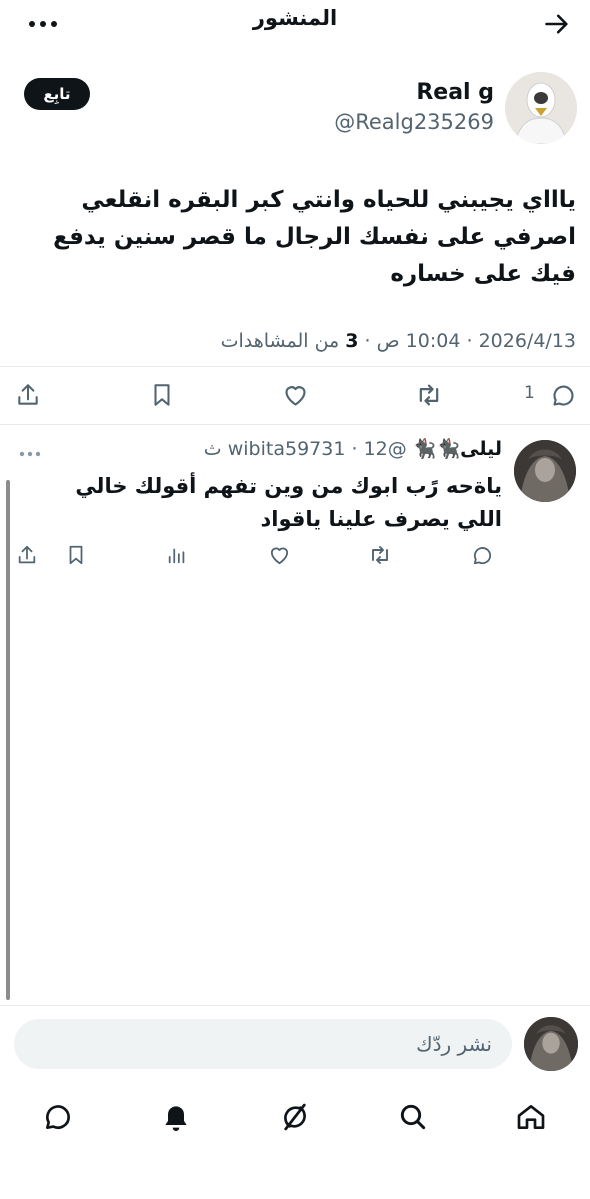  I want to click on composer-placeholder: نشر ردّك, so click(454, 1044).